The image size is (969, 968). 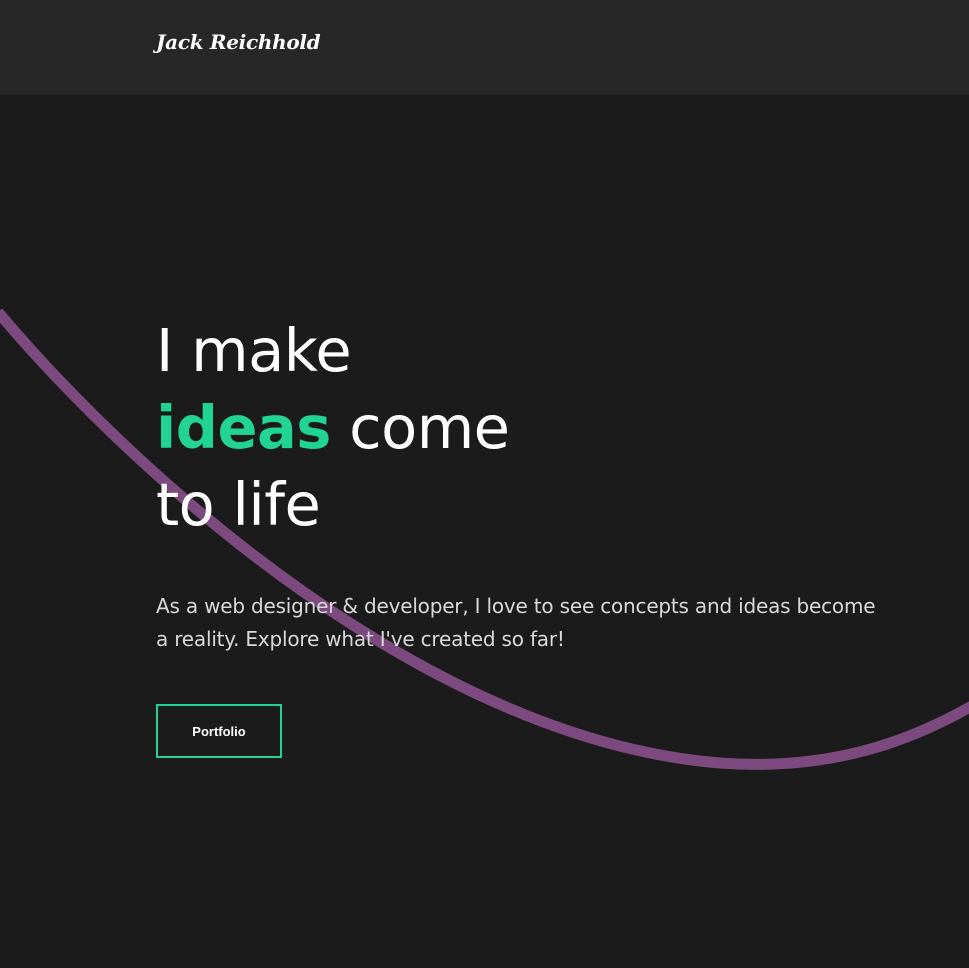 I want to click on headline-line-2-rest: come, so click(x=420, y=427).